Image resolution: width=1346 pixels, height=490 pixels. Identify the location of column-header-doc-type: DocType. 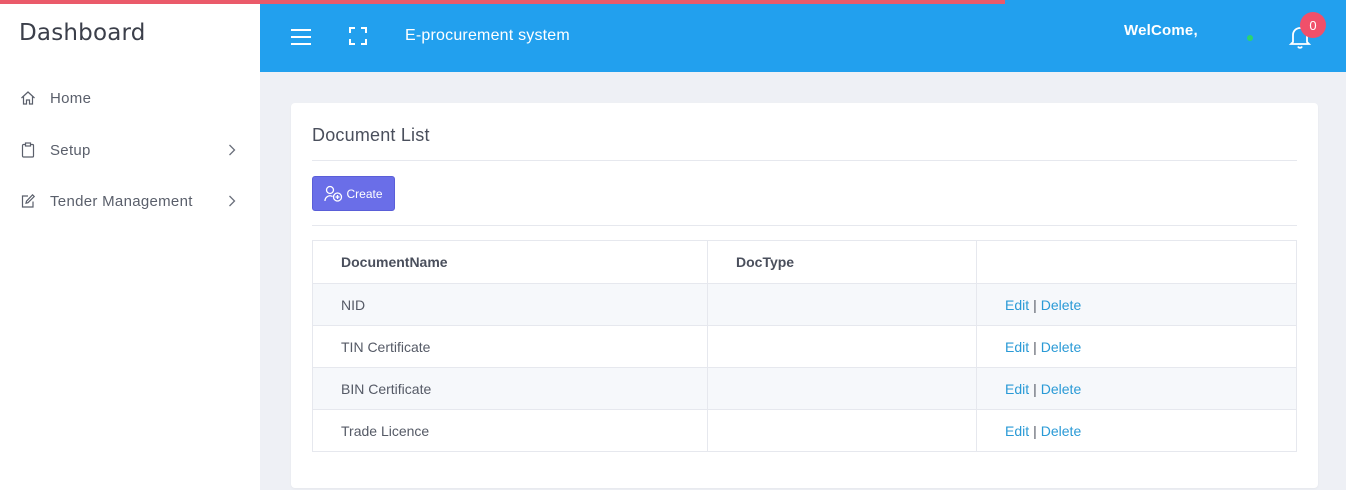
(842, 262).